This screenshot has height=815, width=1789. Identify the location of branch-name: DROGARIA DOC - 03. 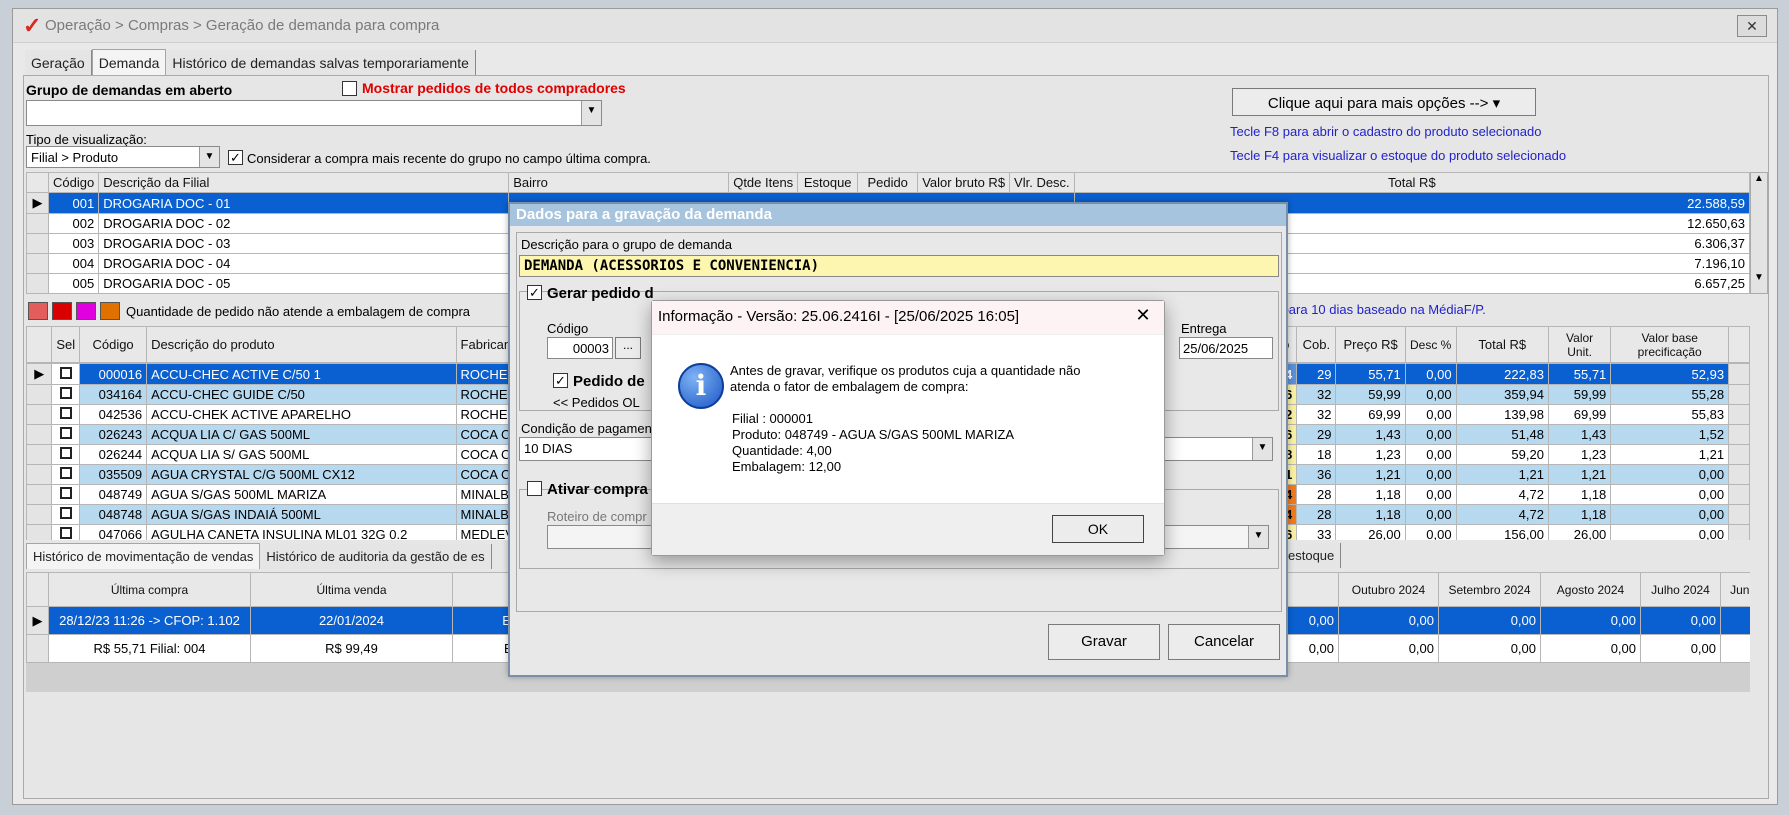
(304, 243).